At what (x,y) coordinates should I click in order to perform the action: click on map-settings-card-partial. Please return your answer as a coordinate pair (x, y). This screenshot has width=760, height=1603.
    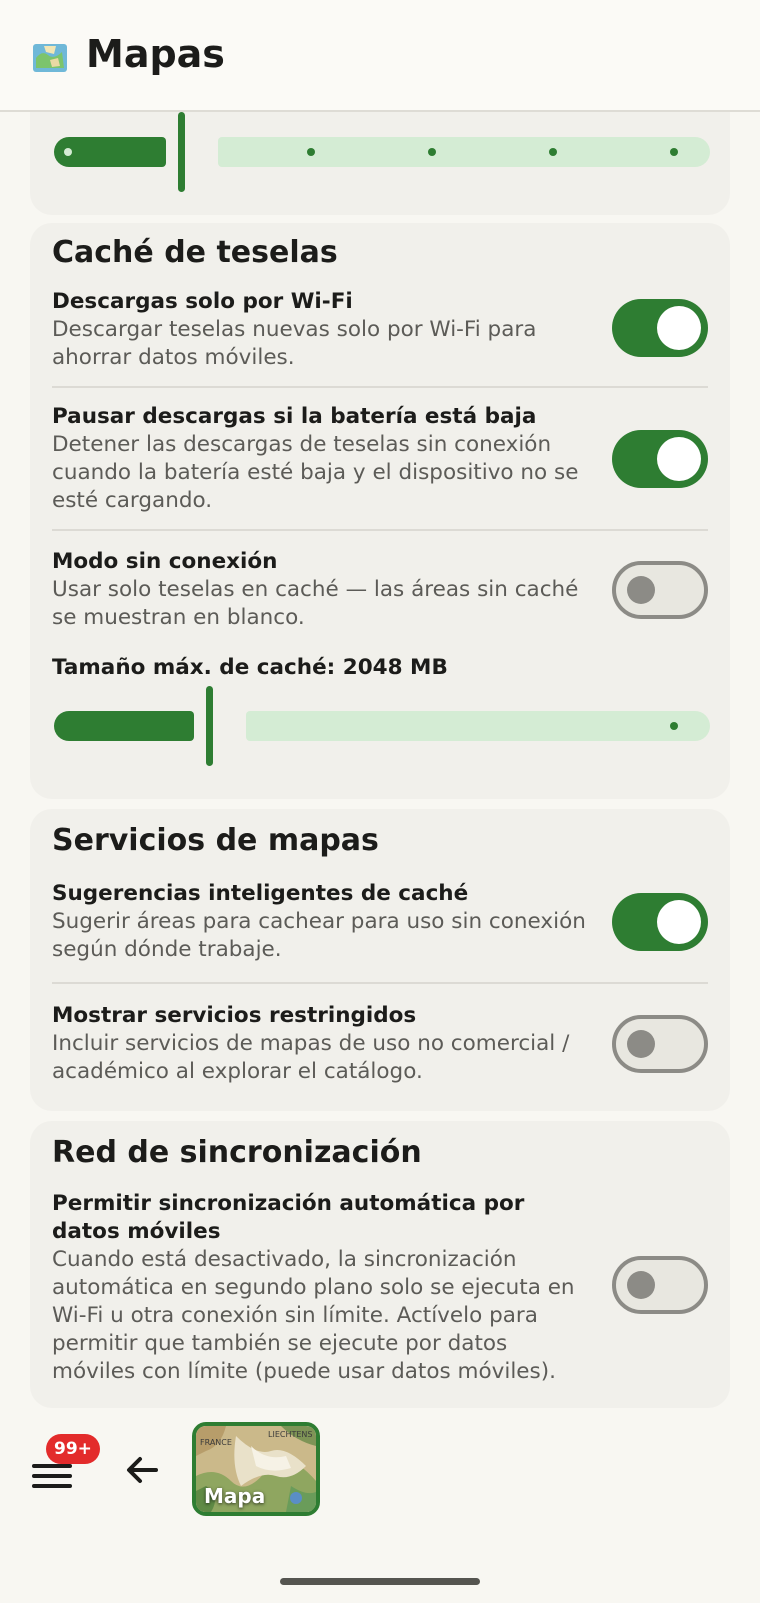
    Looking at the image, I should click on (380, 163).